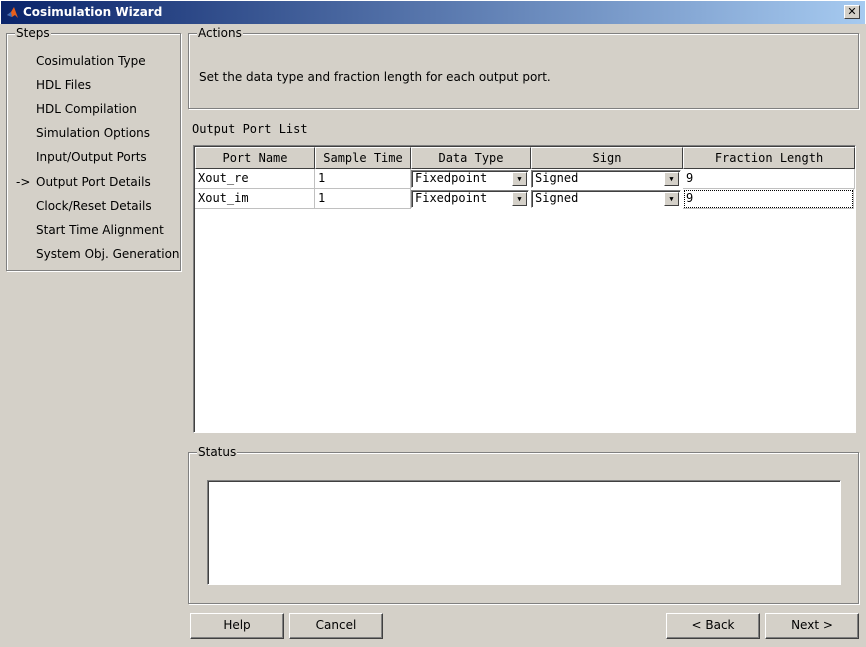 Image resolution: width=866 pixels, height=647 pixels. What do you see at coordinates (769, 158) in the screenshot?
I see `column-header-fraction-length: Fraction Length` at bounding box center [769, 158].